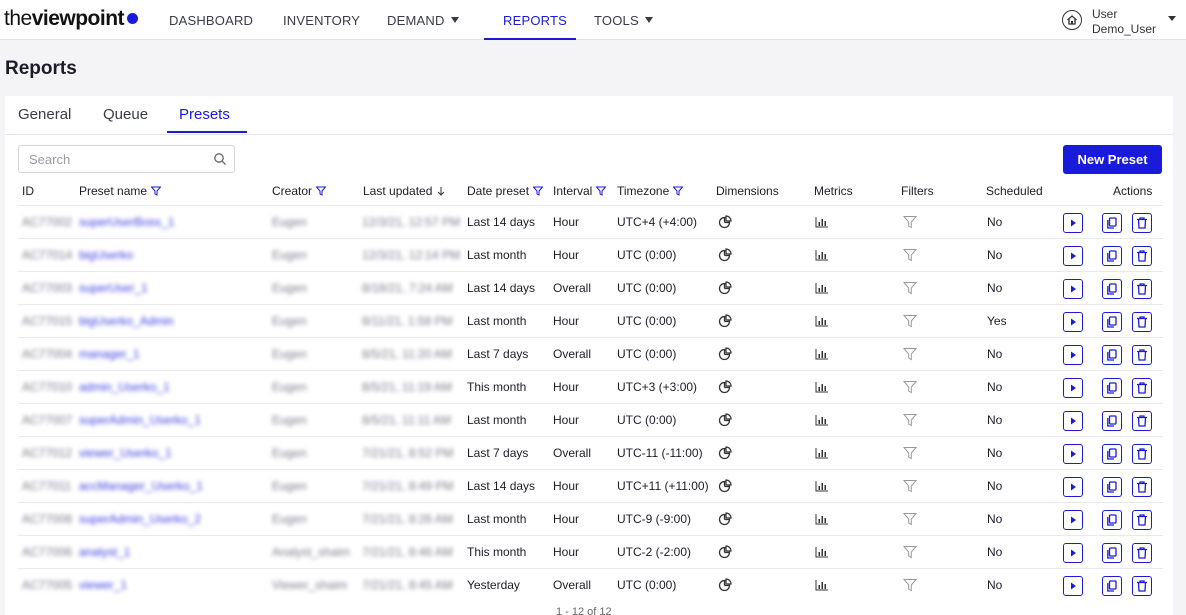 Image resolution: width=1186 pixels, height=615 pixels. What do you see at coordinates (125, 453) in the screenshot?
I see `cell-name: viewer_Userko_1` at bounding box center [125, 453].